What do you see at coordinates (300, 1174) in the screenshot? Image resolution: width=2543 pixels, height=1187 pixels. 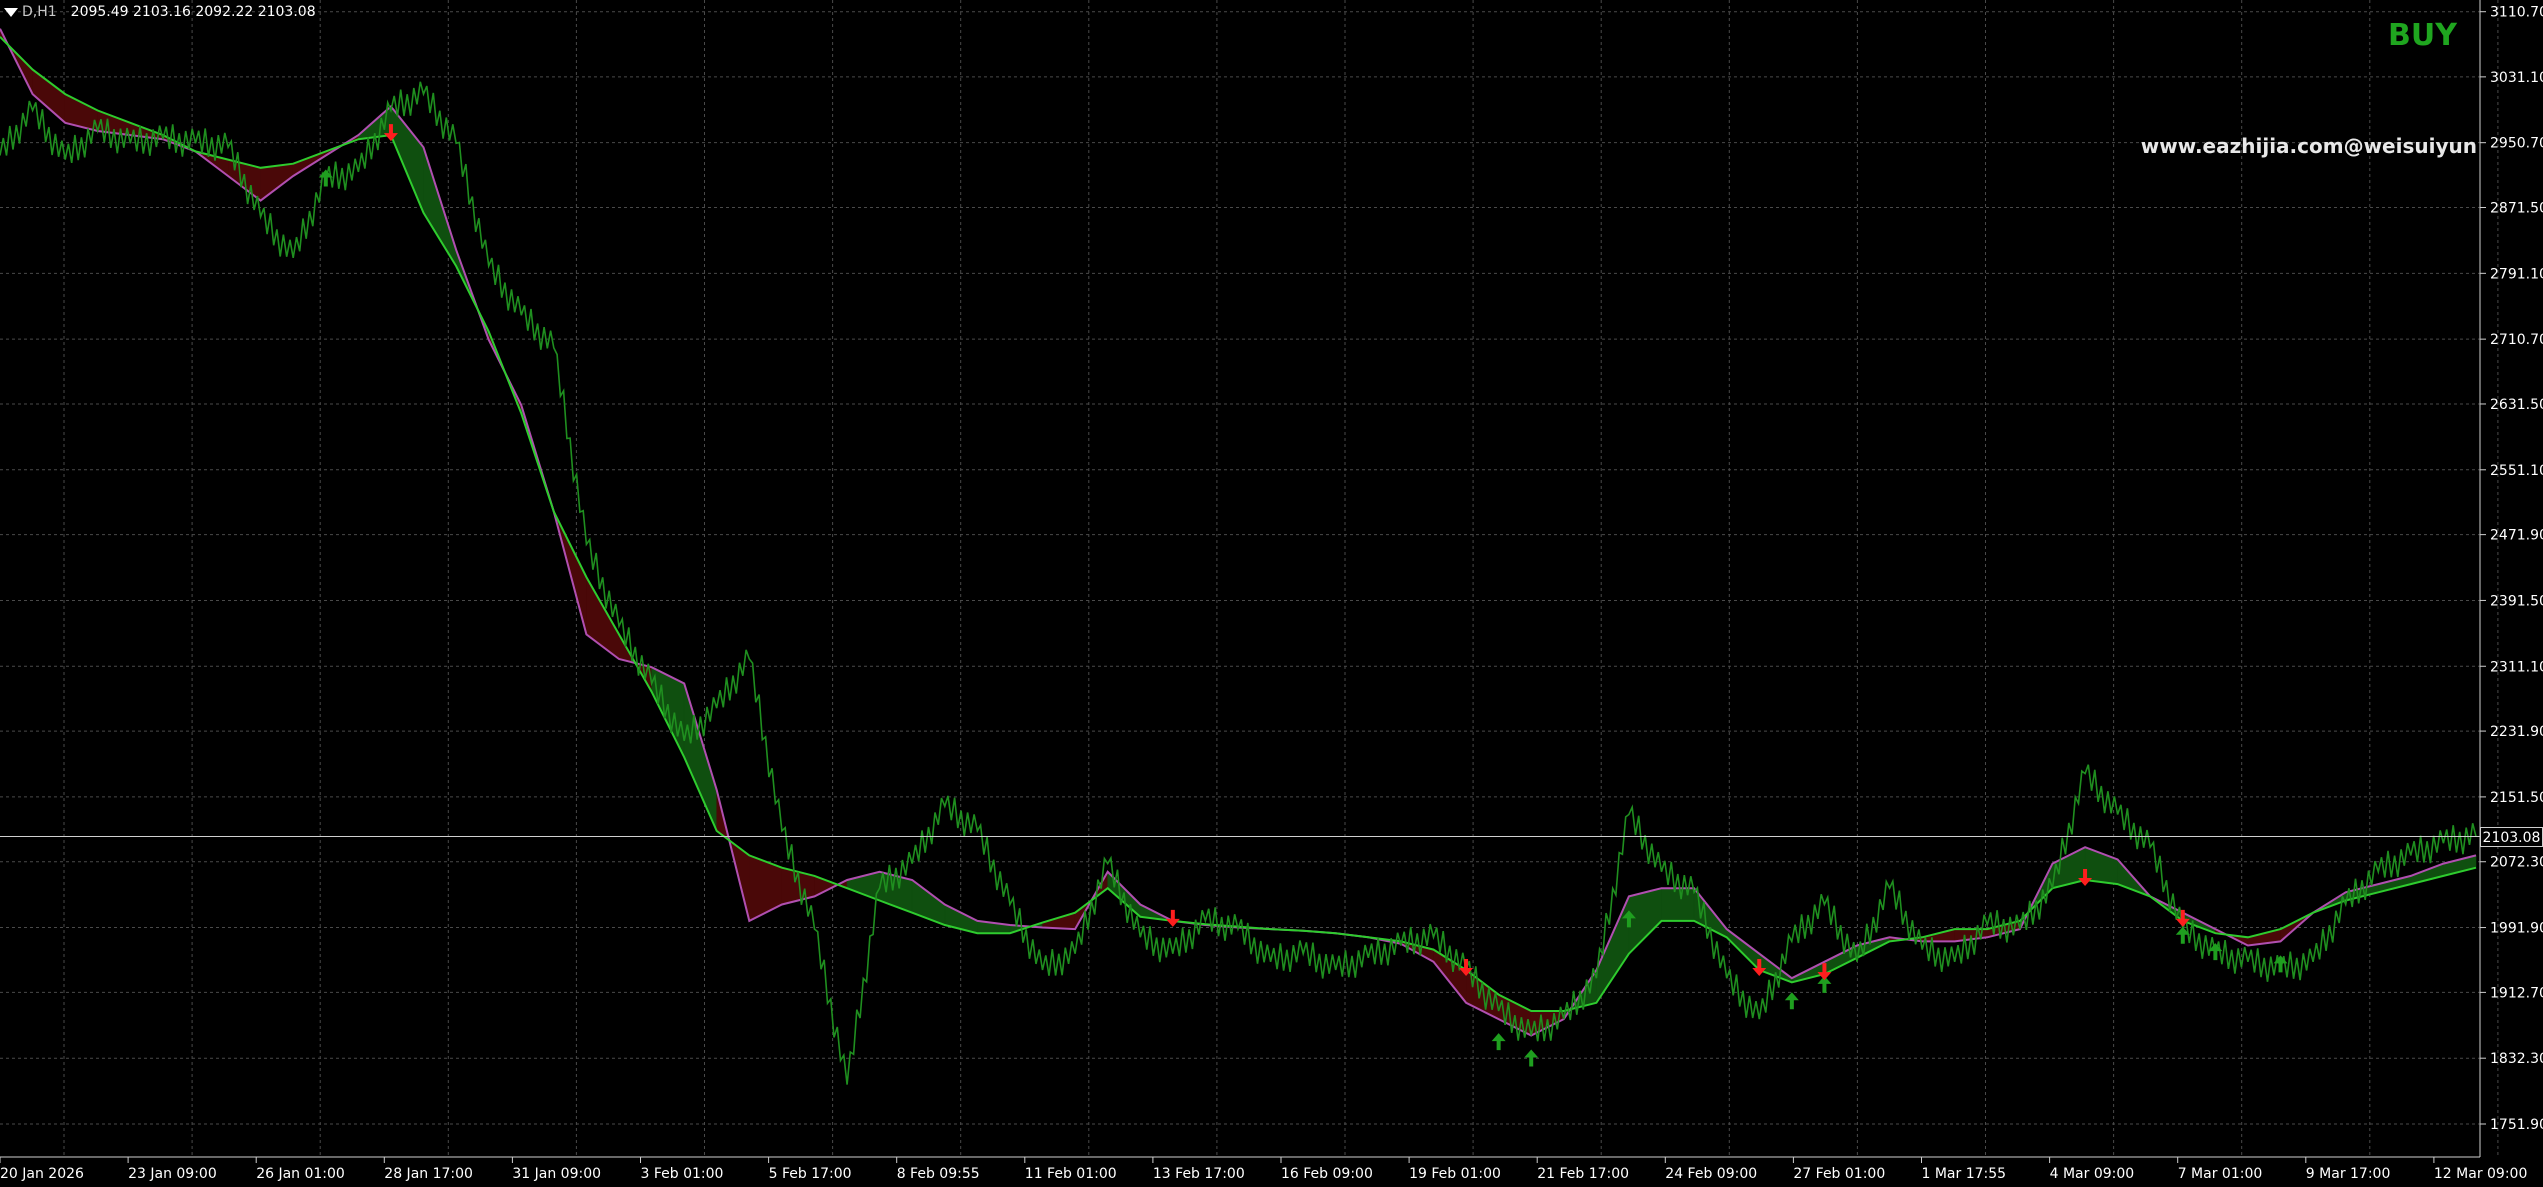 I see `x-tick-label: 26 Jan 01:00` at bounding box center [300, 1174].